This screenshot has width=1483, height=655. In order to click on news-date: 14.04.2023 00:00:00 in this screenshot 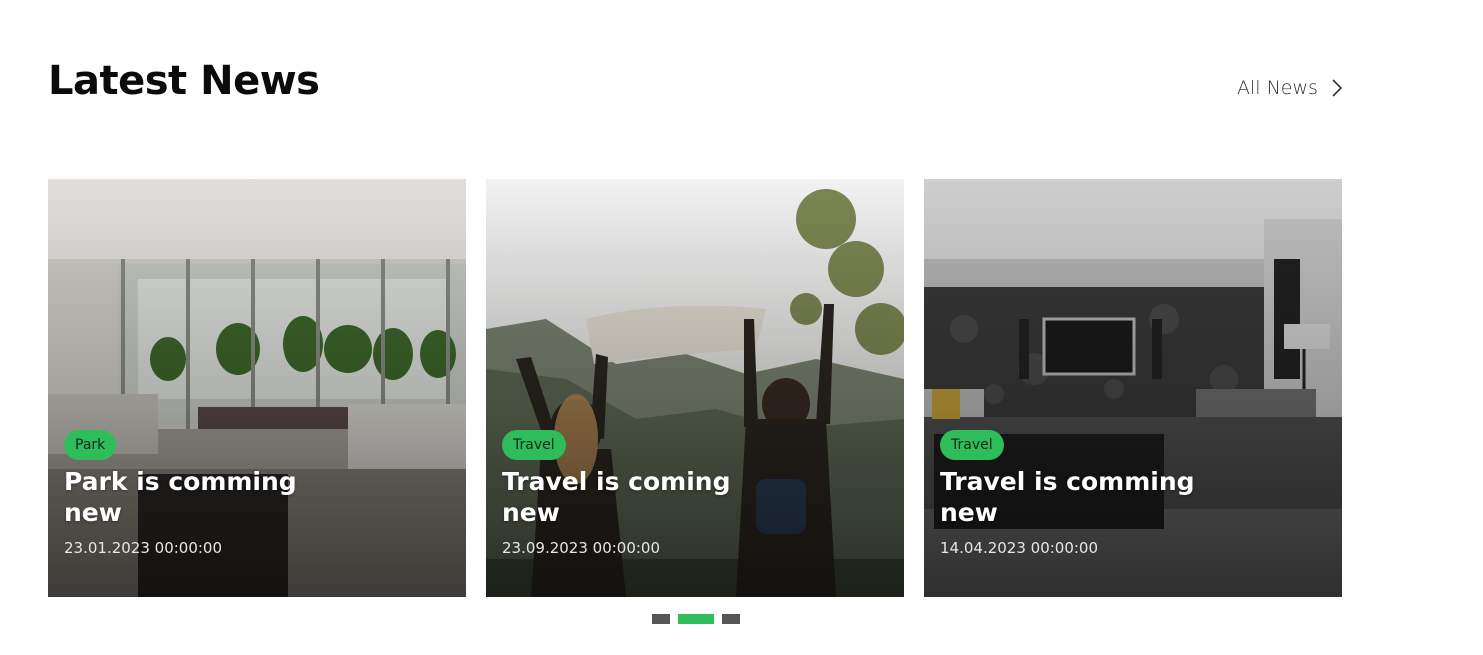, I will do `click(1019, 548)`.